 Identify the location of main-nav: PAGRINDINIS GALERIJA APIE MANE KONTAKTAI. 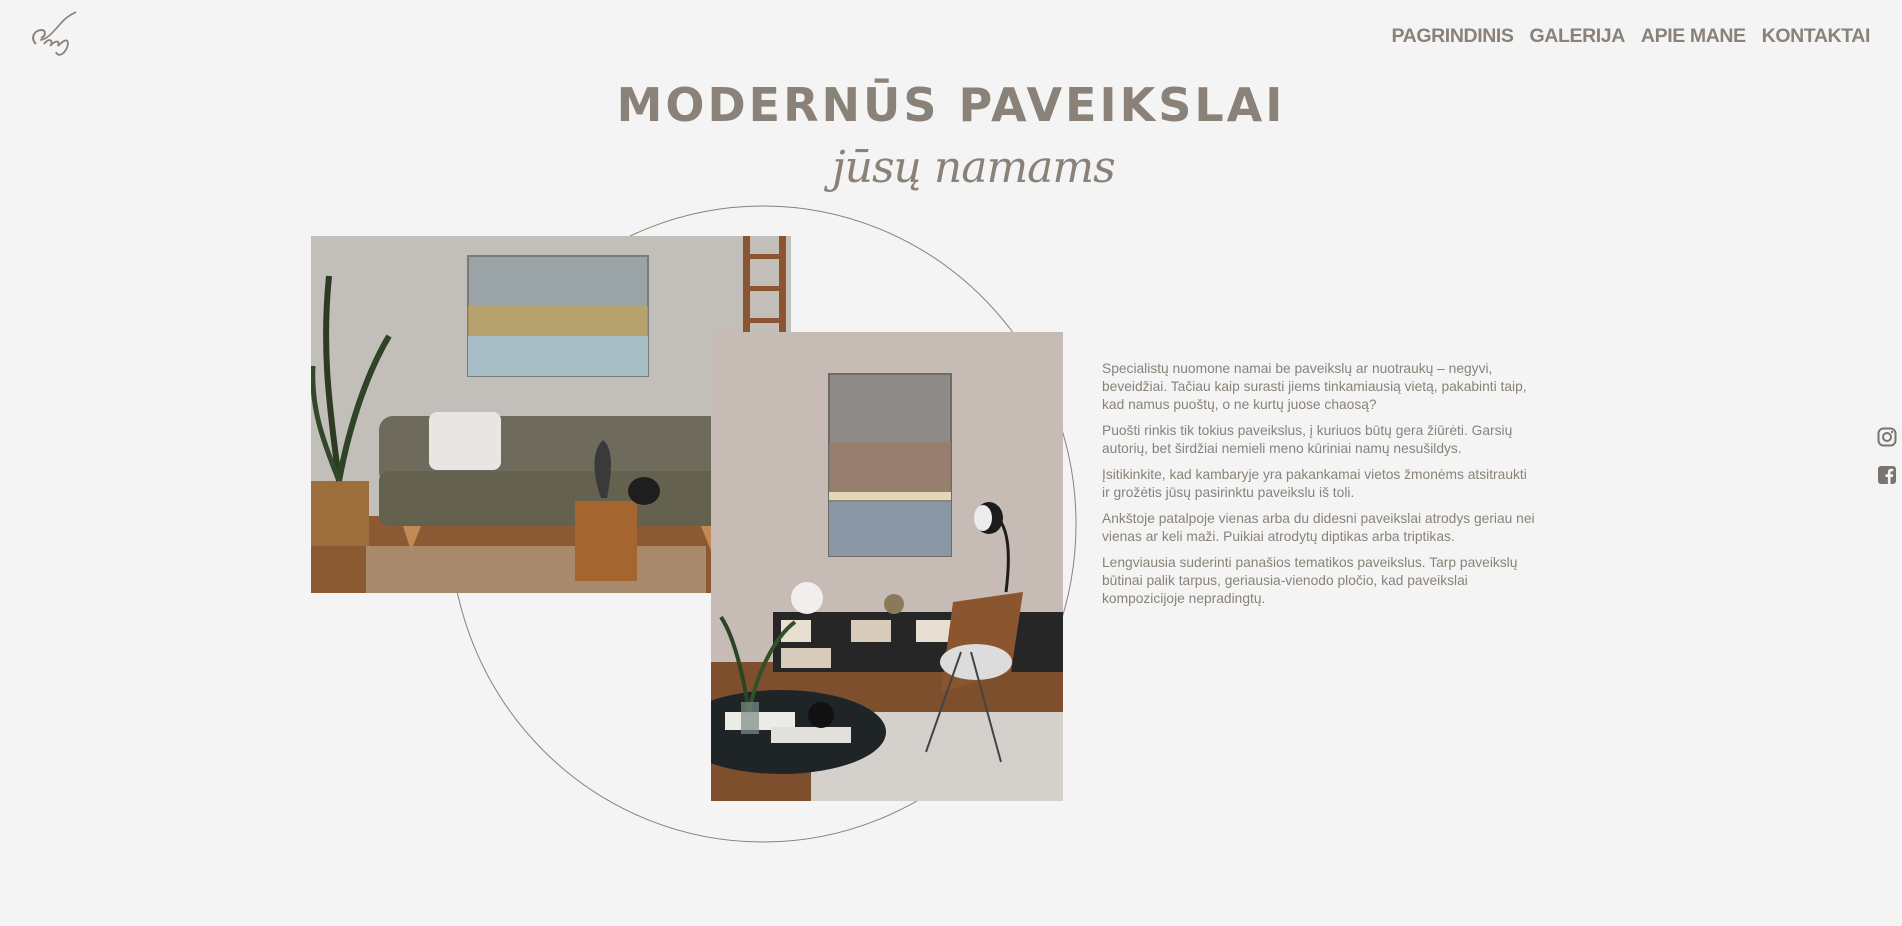
(1631, 36).